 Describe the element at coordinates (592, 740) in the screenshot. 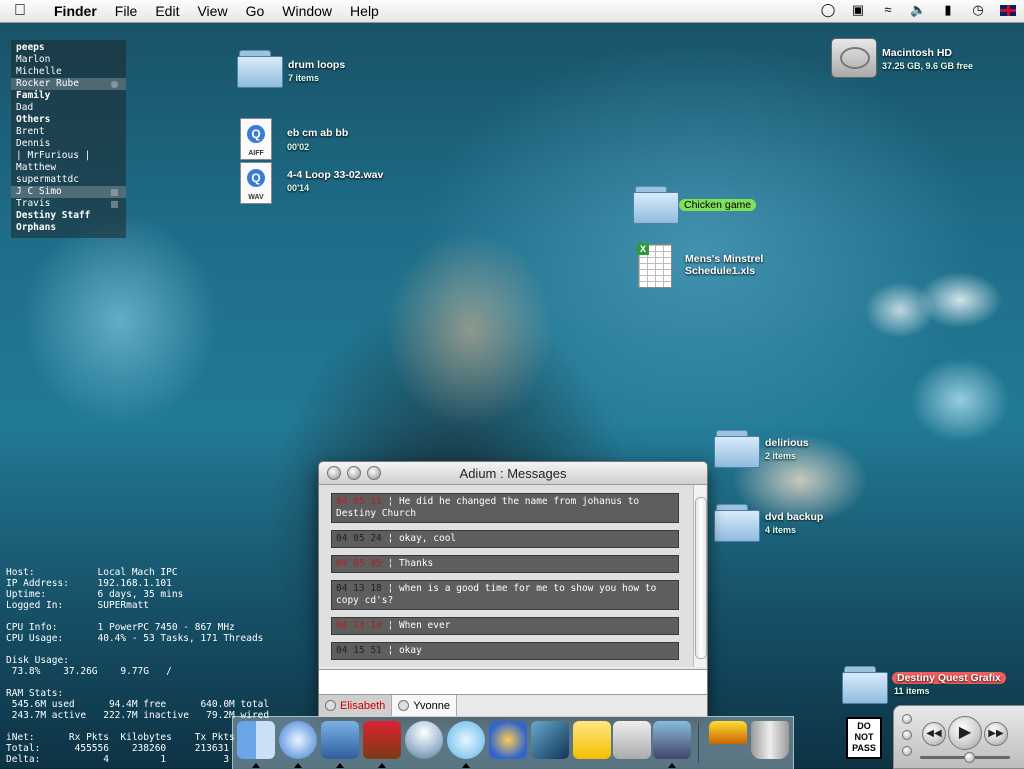

I see `stickies-icon` at that location.